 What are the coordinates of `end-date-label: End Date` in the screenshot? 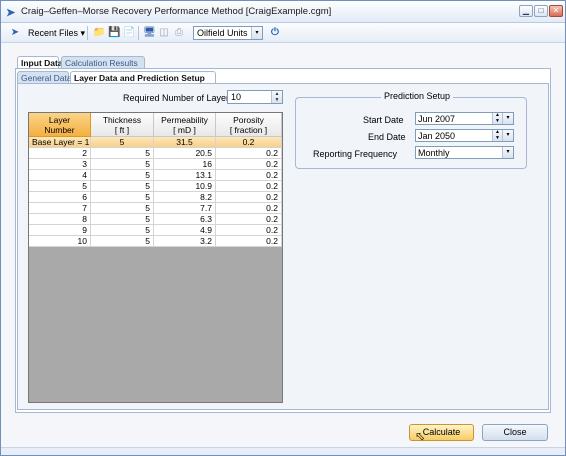 It's located at (387, 137).